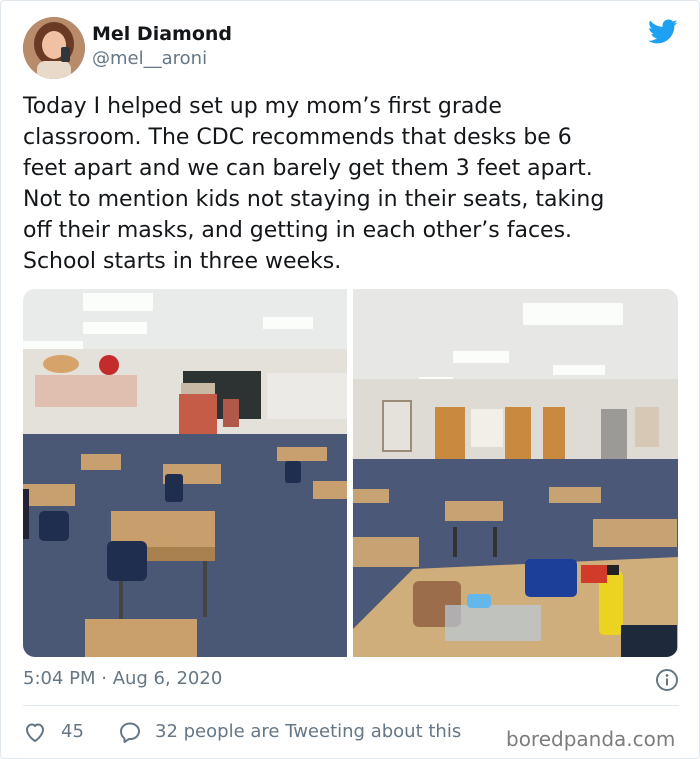  I want to click on speech-bubble-icon, so click(130, 732).